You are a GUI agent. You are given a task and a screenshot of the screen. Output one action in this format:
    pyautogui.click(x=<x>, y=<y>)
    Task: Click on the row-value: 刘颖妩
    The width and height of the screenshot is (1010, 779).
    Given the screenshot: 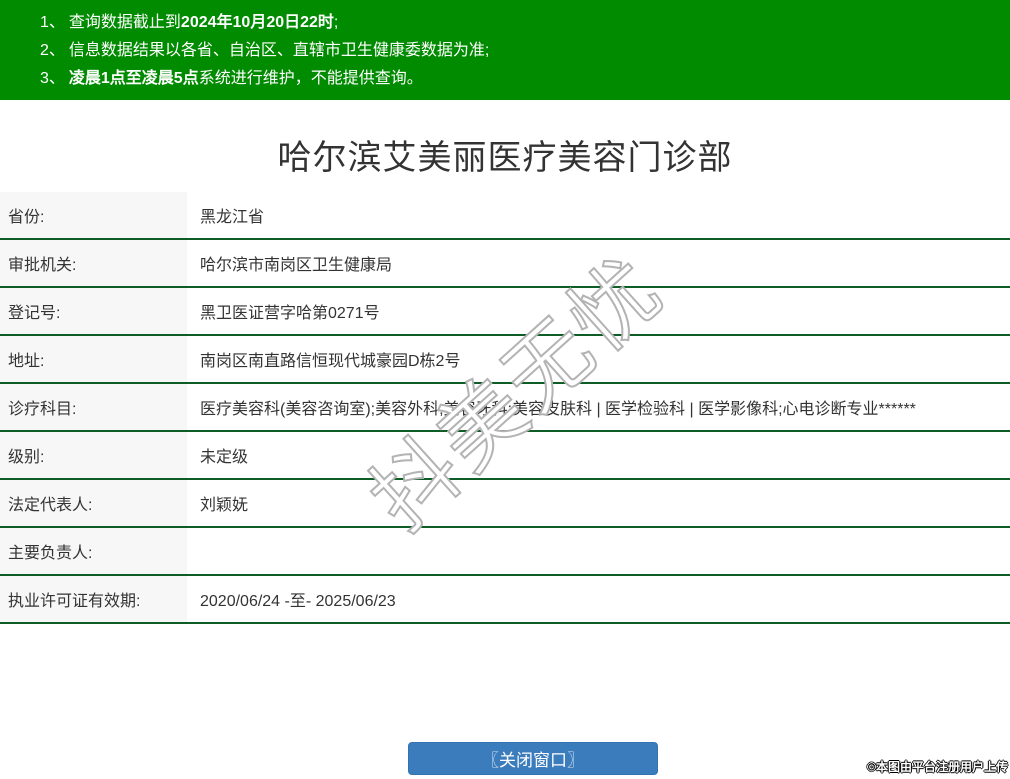 What is the action you would take?
    pyautogui.click(x=224, y=505)
    